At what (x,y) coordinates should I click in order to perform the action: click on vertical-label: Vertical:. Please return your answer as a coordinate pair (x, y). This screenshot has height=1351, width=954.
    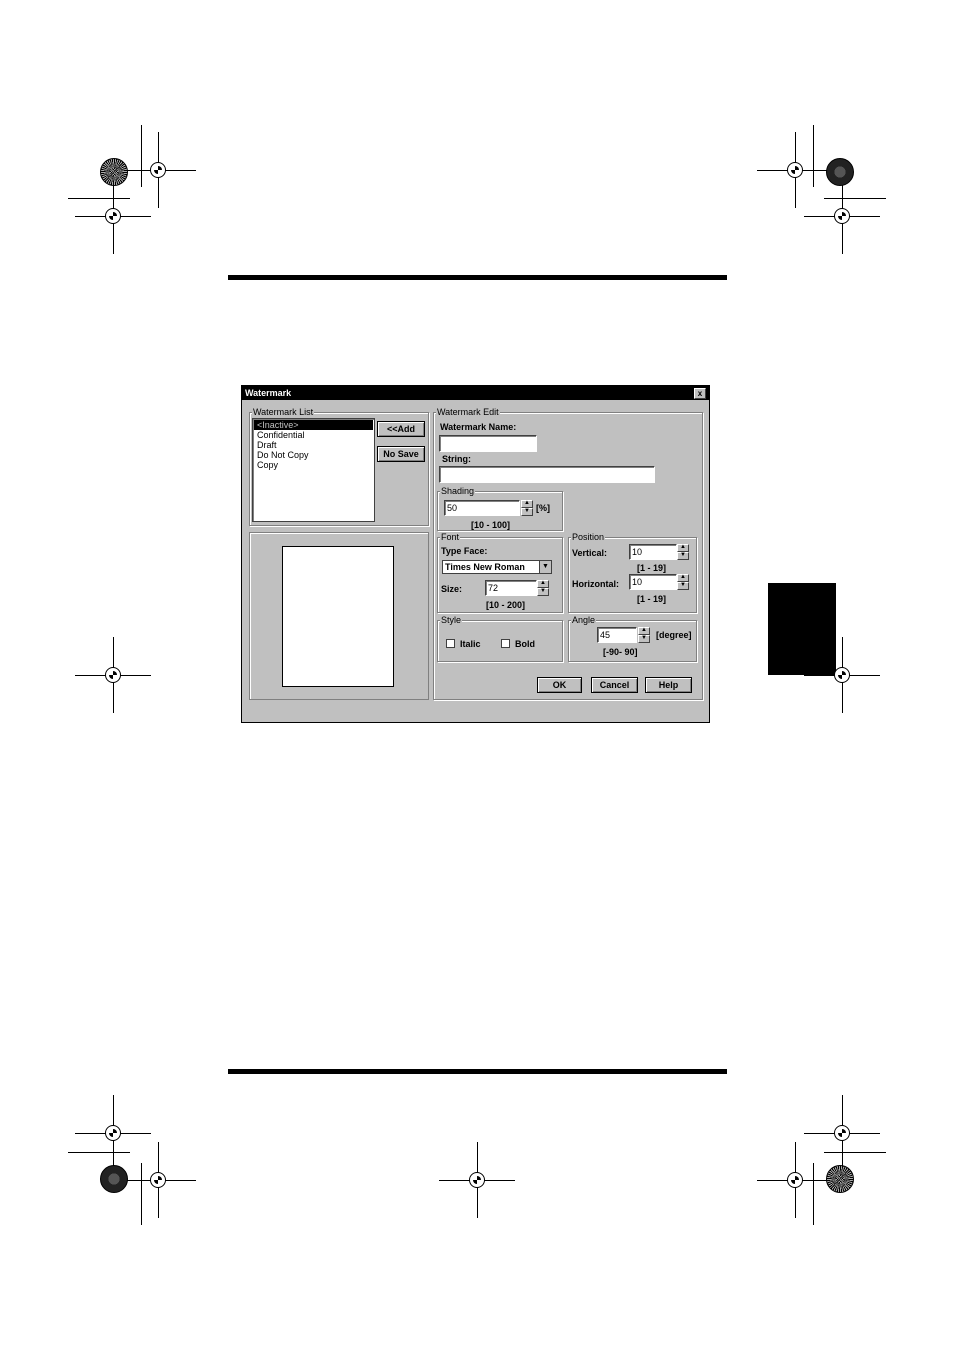
    Looking at the image, I should click on (590, 553).